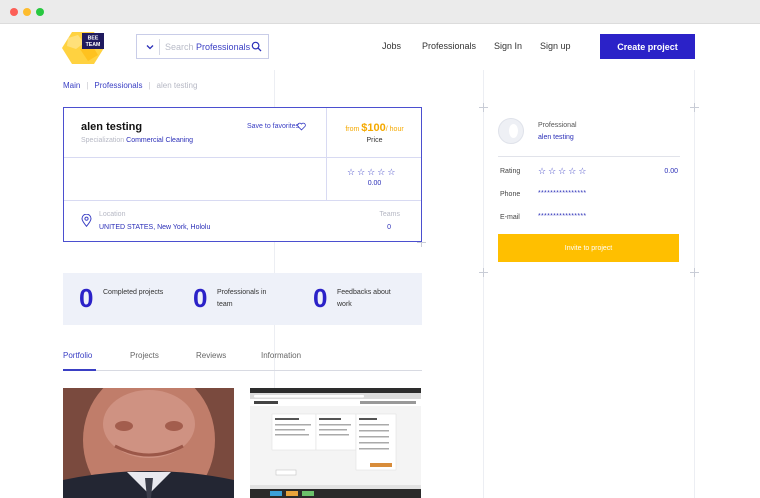 This screenshot has height=498, width=760. I want to click on logo-text-team: TEAM, so click(93, 45).